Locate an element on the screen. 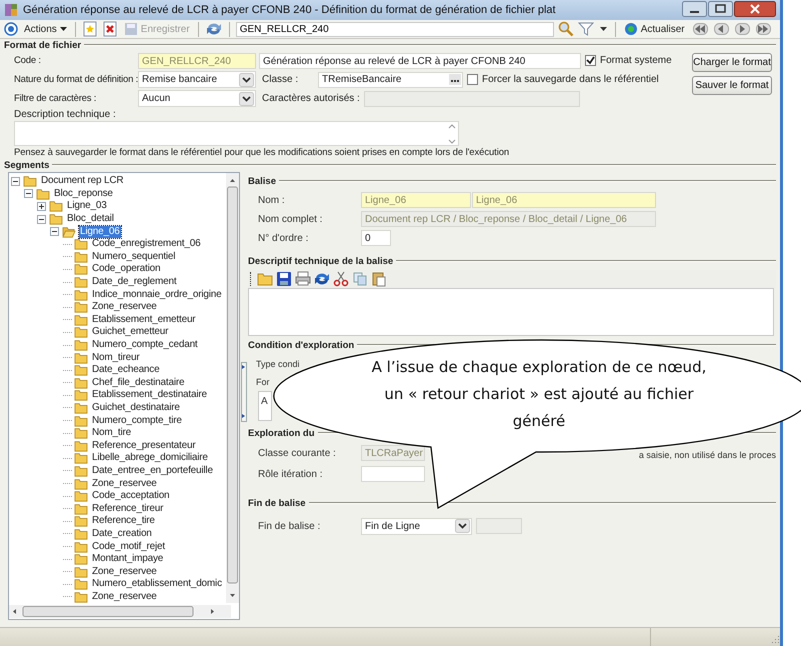 The width and height of the screenshot is (801, 646). tree-item: Code_motif_rejet is located at coordinates (128, 546).